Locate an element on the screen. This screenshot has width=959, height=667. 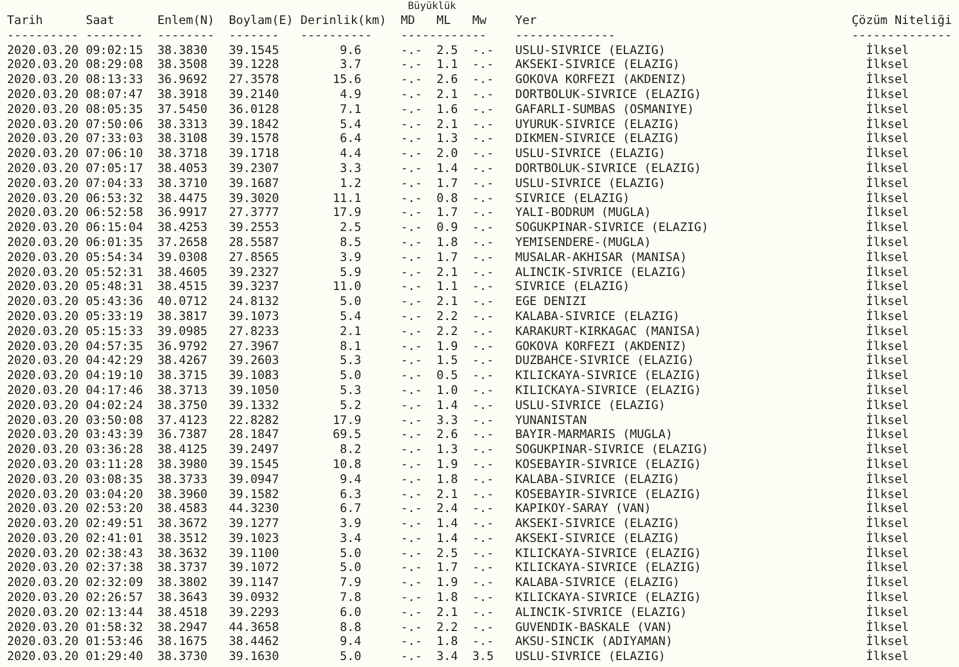
table-cell-text: AKSEKI-SIVRICE (ELAZIG) is located at coordinates (598, 523).